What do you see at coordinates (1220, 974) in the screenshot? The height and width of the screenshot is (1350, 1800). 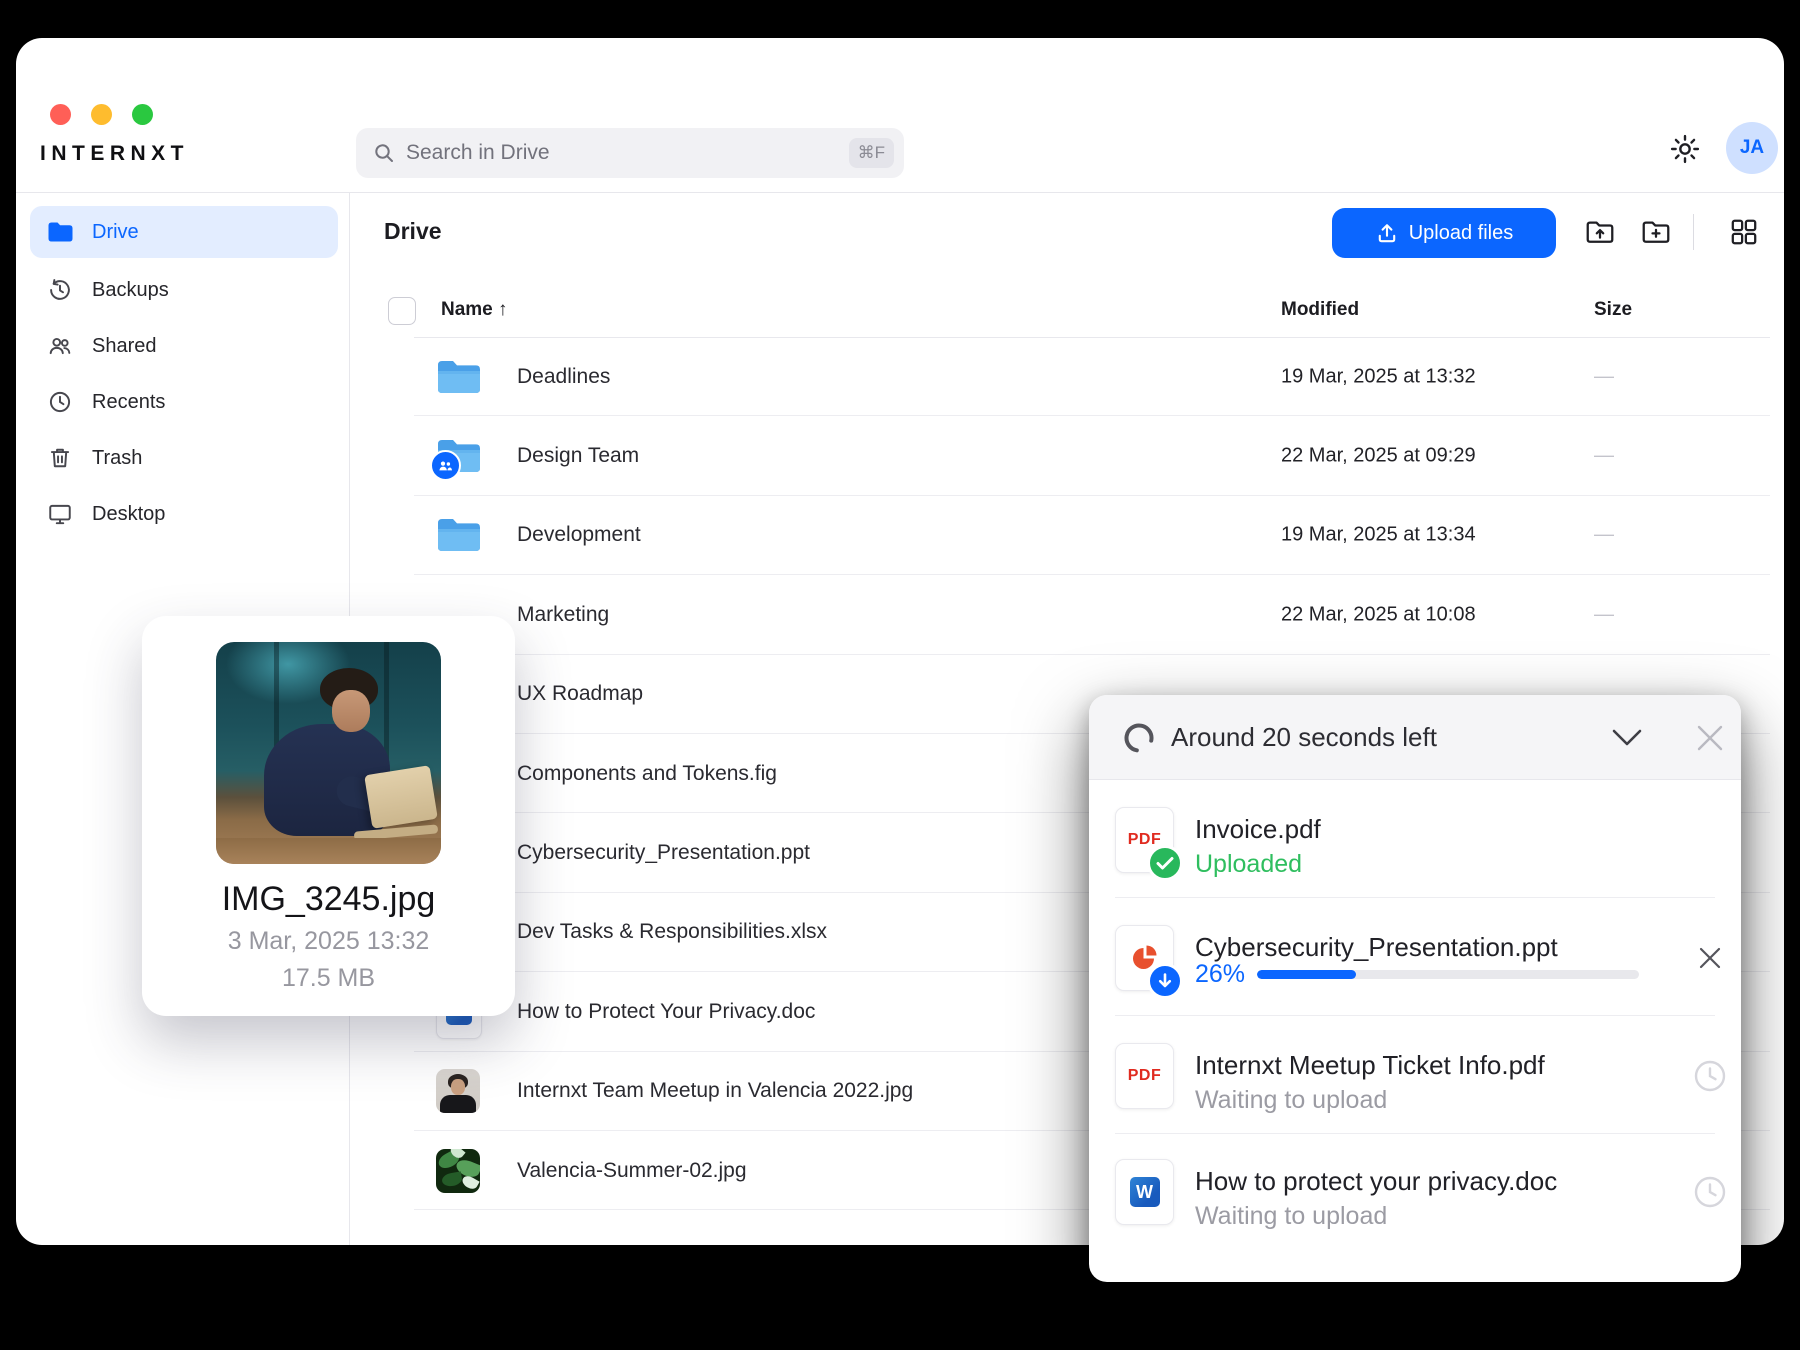 I see `upload-item-percent: 26%` at bounding box center [1220, 974].